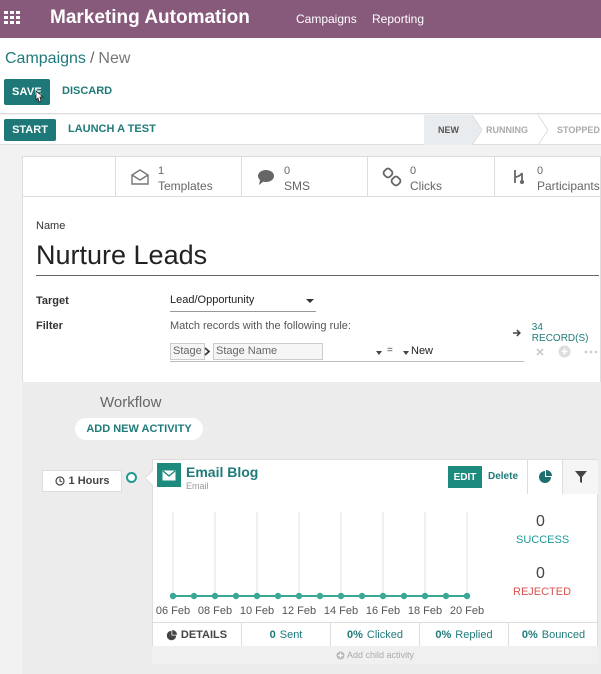 Image resolution: width=601 pixels, height=674 pixels. What do you see at coordinates (422, 351) in the screenshot?
I see `rule-value: New` at bounding box center [422, 351].